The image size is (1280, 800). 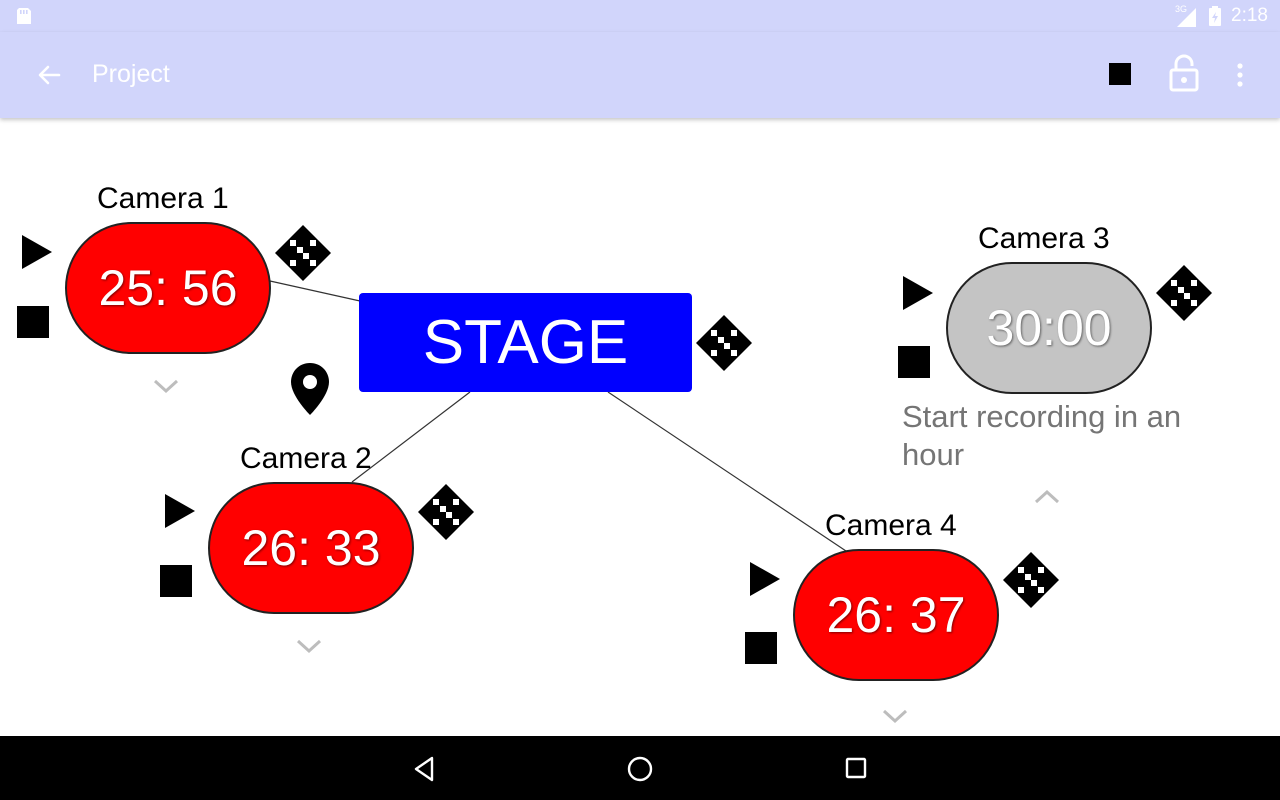 I want to click on status-bar: 3G 2:18, so click(x=640, y=16).